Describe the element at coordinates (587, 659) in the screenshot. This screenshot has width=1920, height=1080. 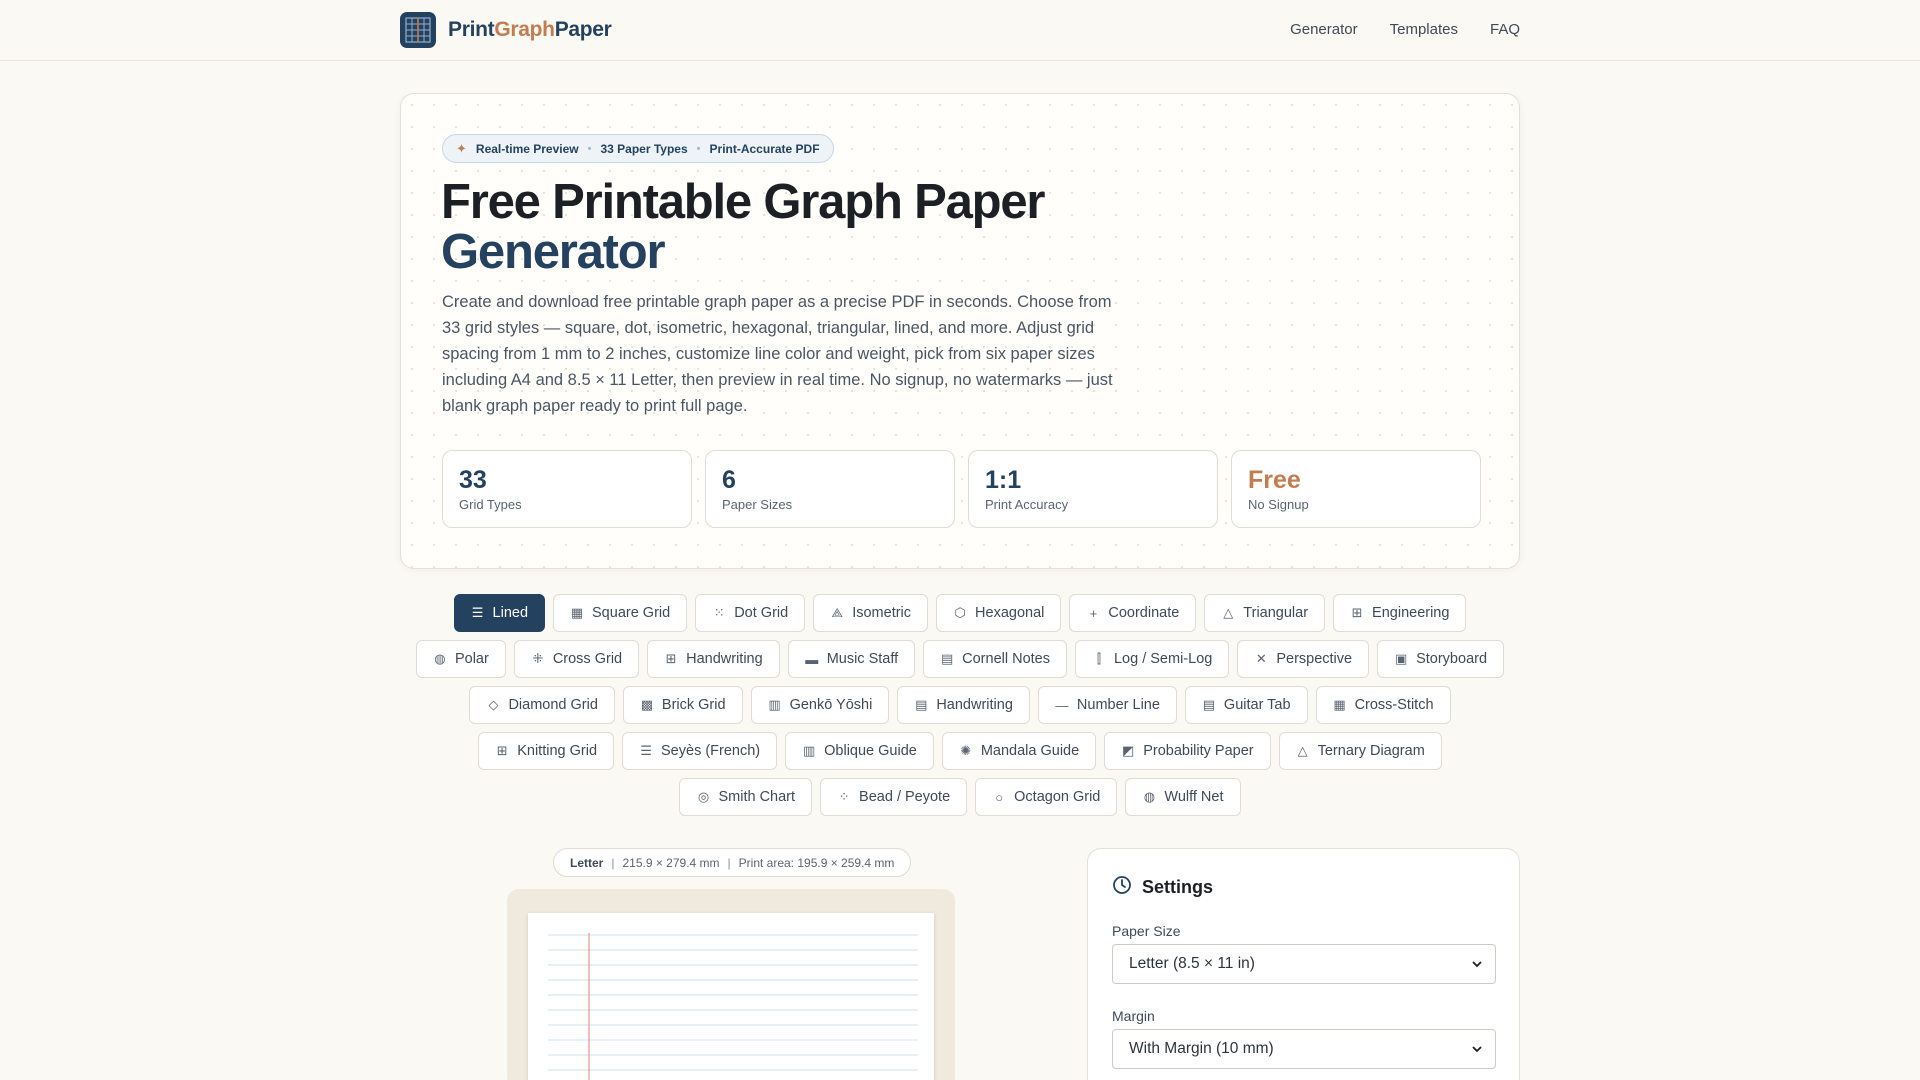
I see `paper-type-label: Cross Grid` at that location.